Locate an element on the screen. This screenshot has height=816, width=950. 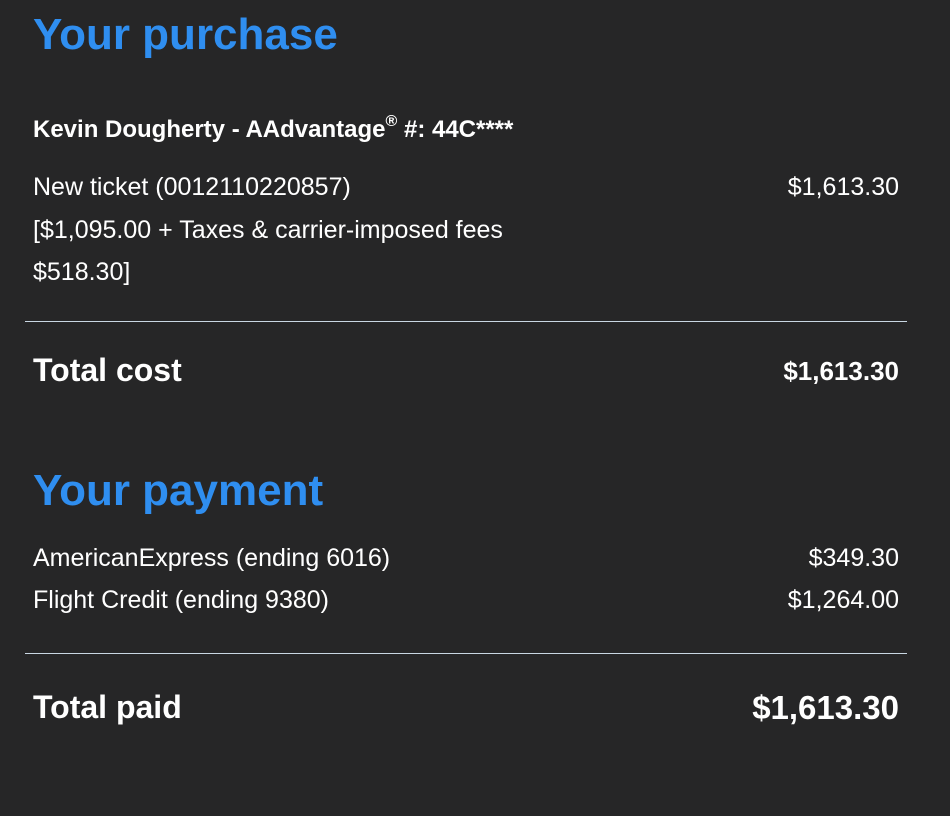
ticket-description: New ticket (0012110220857) is located at coordinates (192, 187).